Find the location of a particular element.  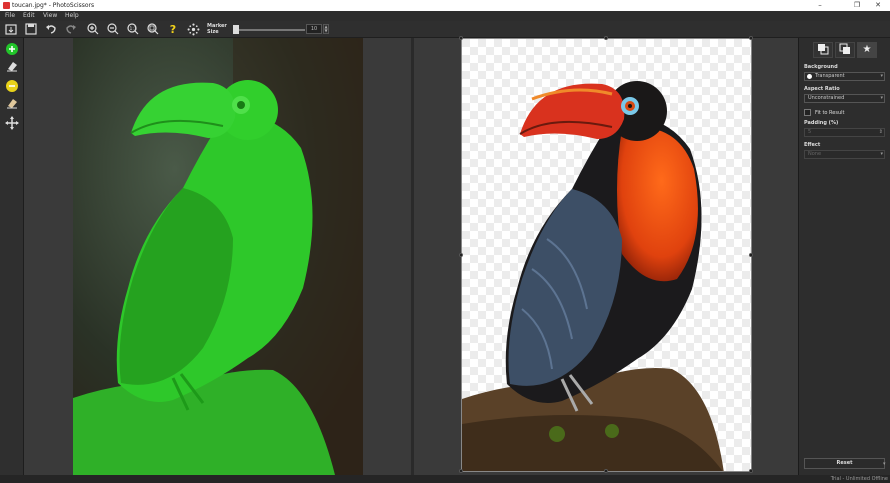

zoom-in-icon is located at coordinates (93, 29).